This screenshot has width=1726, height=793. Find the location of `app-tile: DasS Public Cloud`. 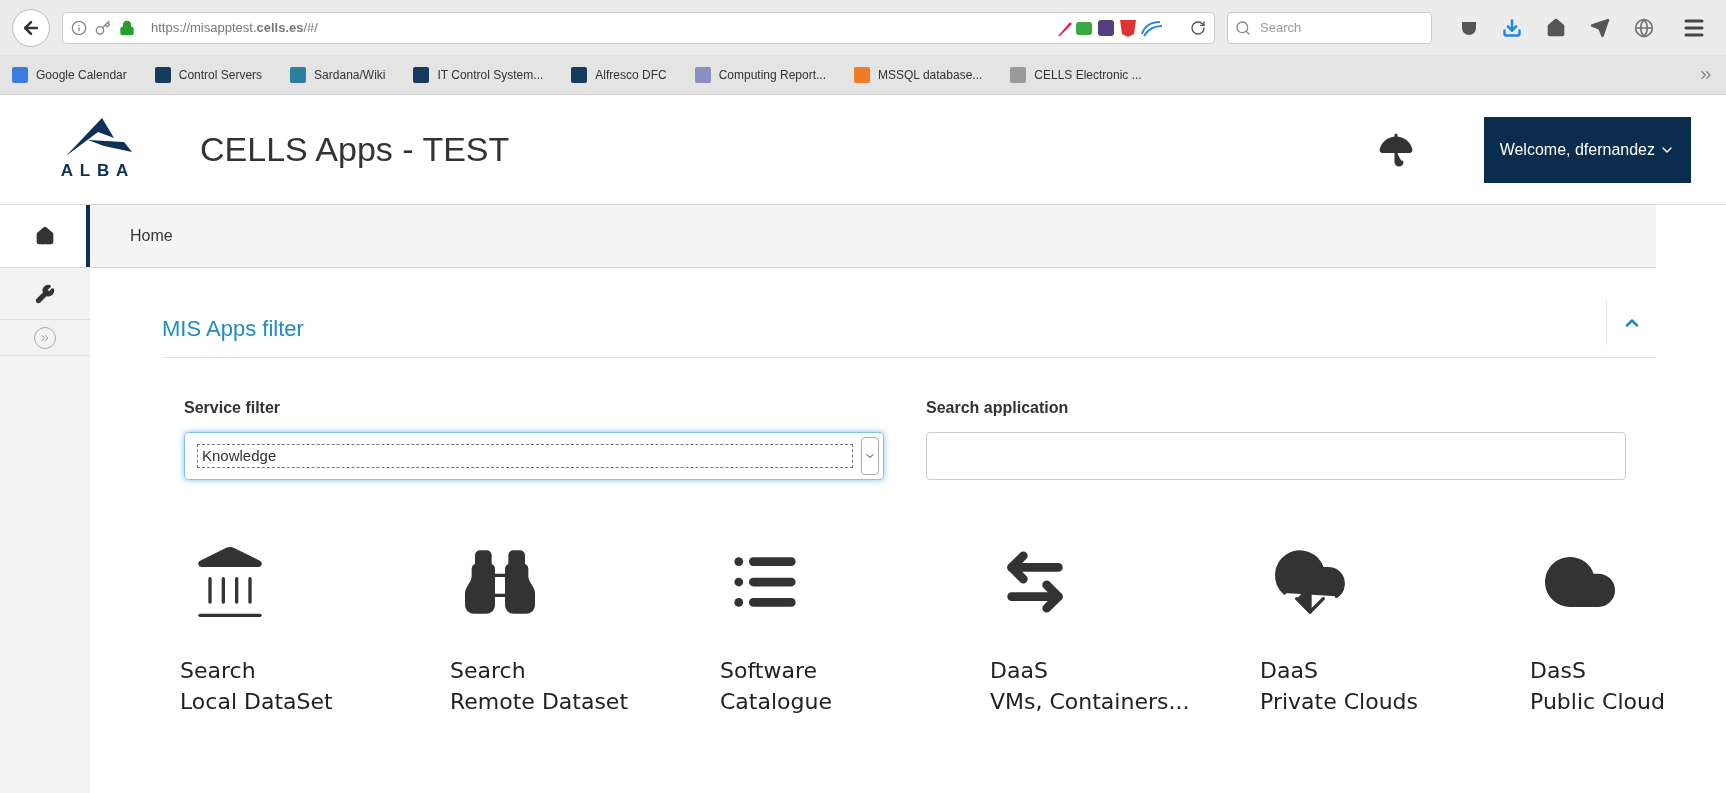

app-tile: DasS Public Cloud is located at coordinates (1628, 625).